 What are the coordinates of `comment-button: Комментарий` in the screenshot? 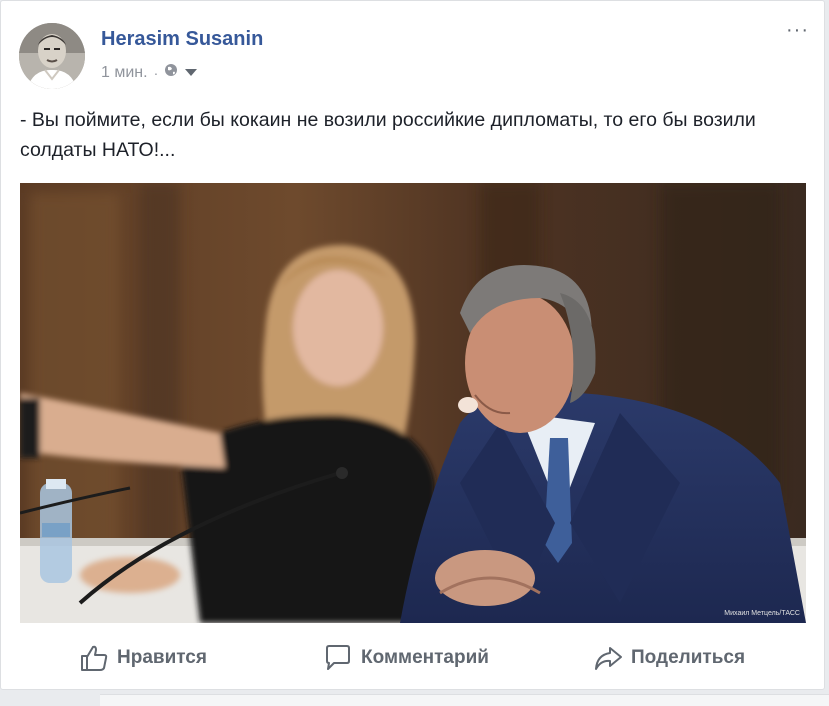 It's located at (406, 658).